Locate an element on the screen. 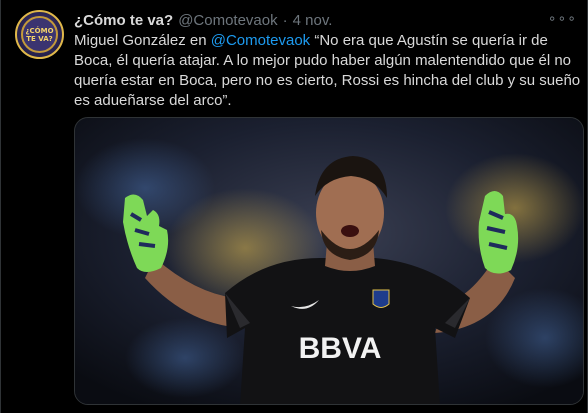 The height and width of the screenshot is (413, 588). user-handle: @Comotevaok is located at coordinates (227, 20).